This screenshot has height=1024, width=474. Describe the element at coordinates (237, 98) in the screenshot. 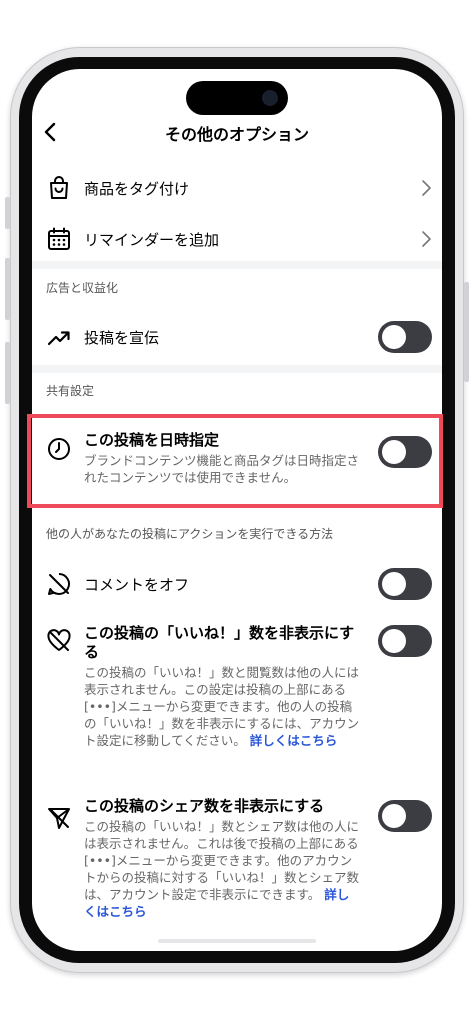

I see `dynamic-island` at that location.